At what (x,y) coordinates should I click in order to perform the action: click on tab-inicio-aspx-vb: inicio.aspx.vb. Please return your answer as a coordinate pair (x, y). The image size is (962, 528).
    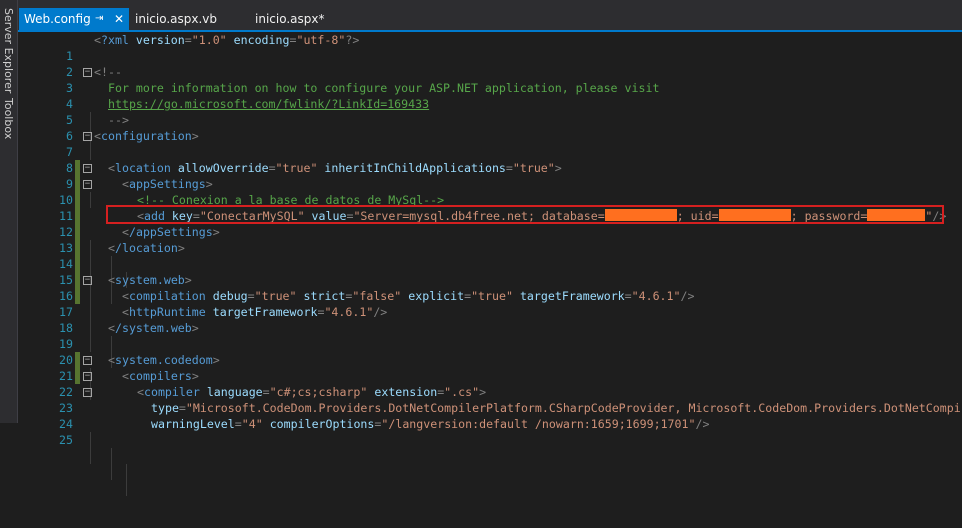
    Looking at the image, I should click on (190, 19).